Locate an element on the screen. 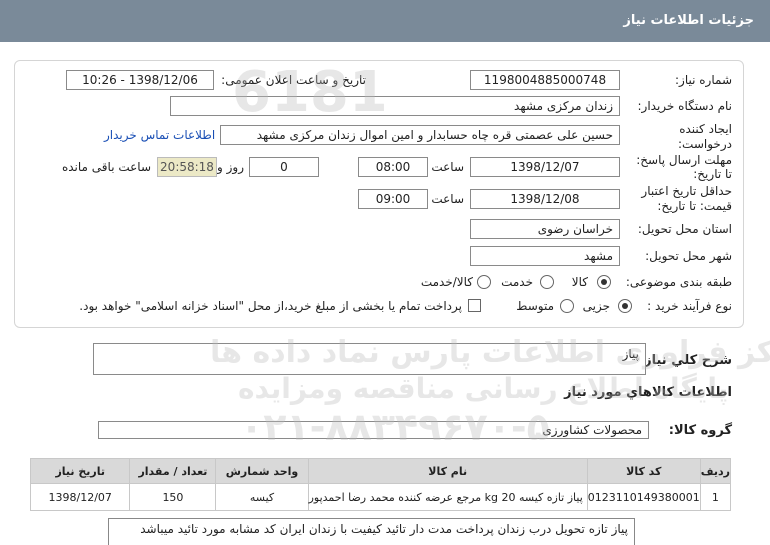 The image size is (770, 545). col-name-header: نام کالا is located at coordinates (447, 471).